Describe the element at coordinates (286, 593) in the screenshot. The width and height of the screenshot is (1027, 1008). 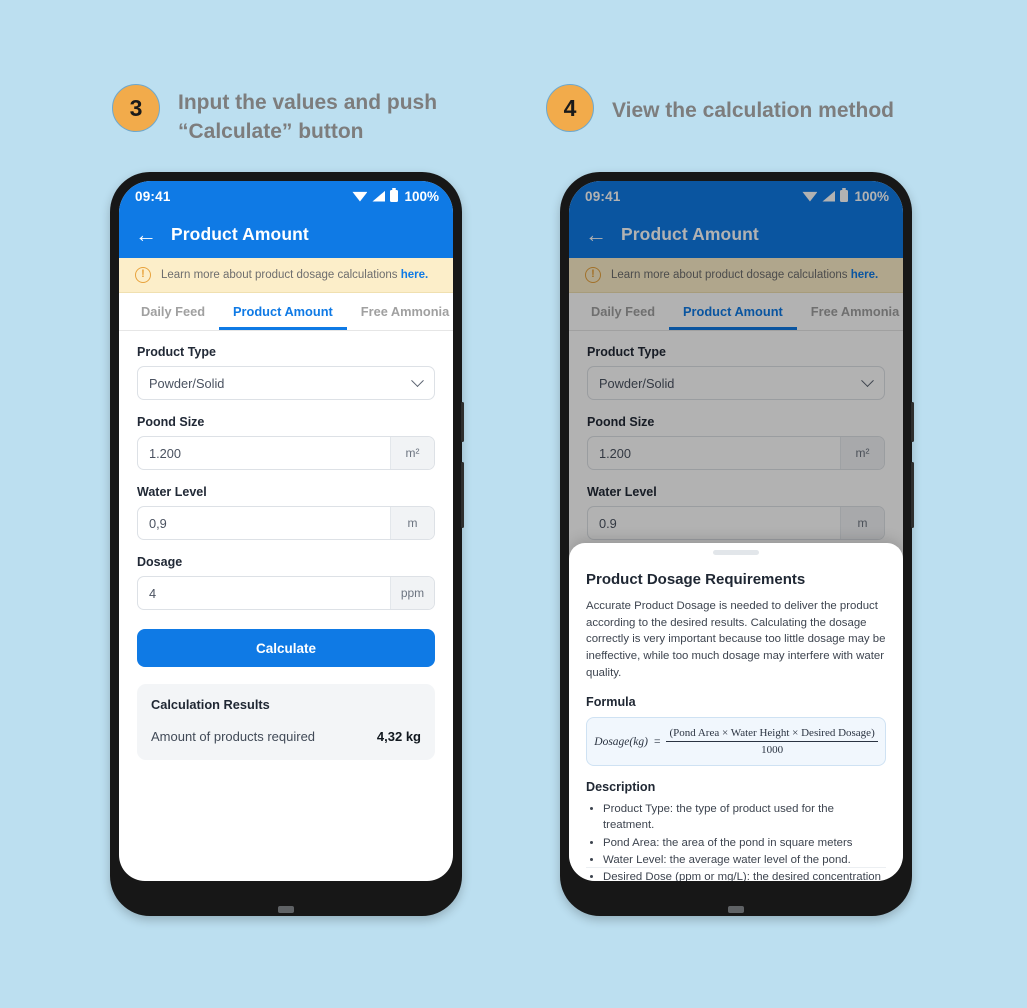
I see `dosage-input: 4 ppm` at that location.